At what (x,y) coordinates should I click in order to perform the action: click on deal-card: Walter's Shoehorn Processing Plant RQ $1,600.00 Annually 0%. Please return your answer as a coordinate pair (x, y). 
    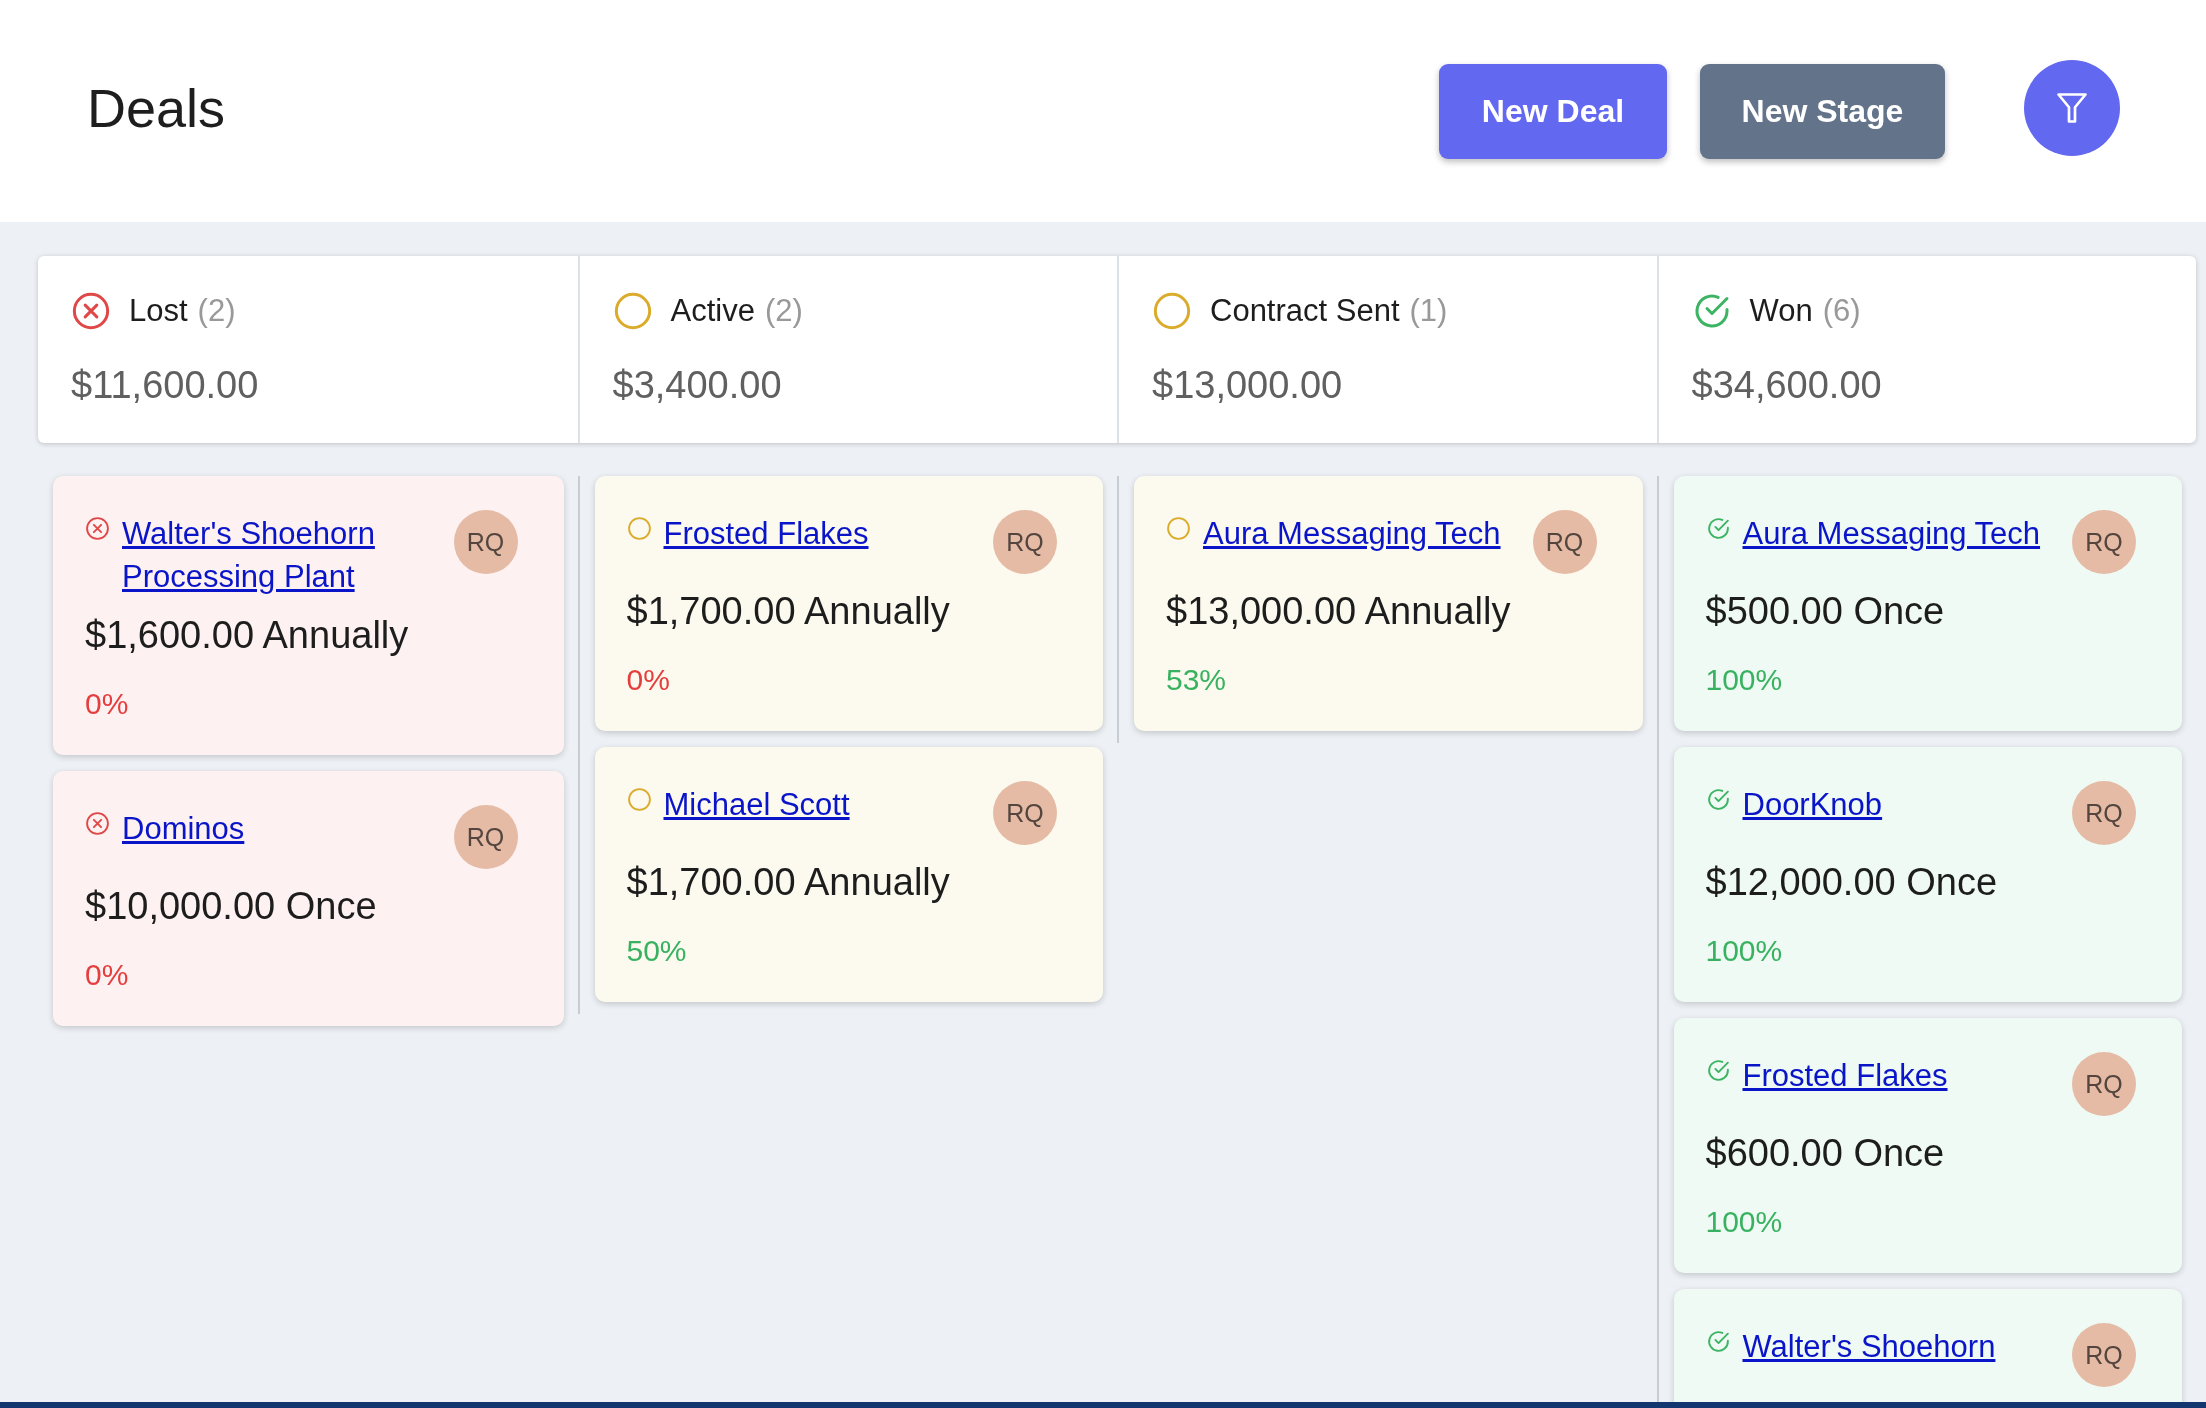
    Looking at the image, I should click on (308, 615).